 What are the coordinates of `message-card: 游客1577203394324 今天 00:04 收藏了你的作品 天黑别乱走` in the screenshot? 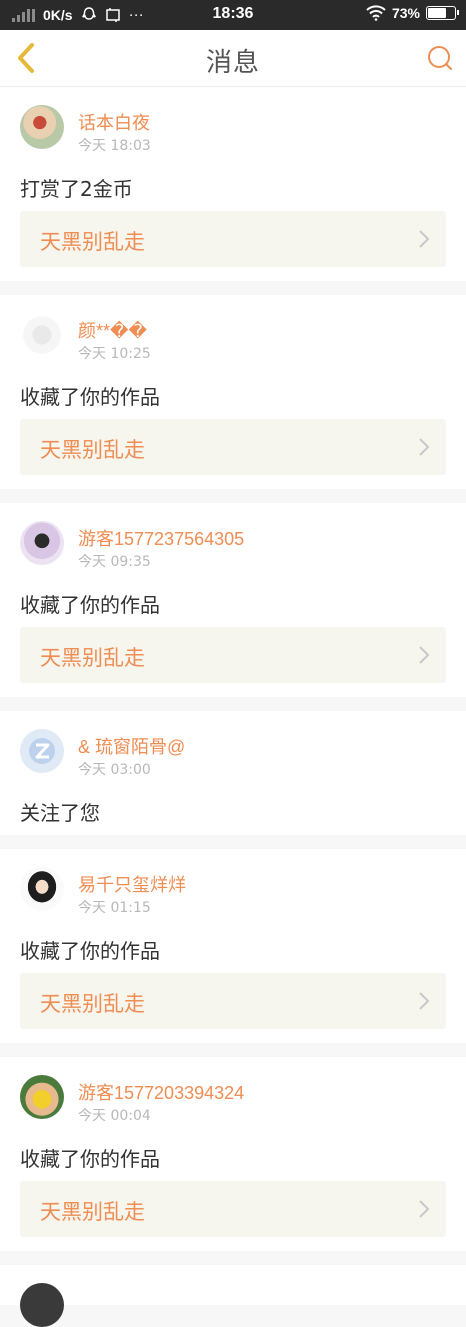 It's located at (233, 1154).